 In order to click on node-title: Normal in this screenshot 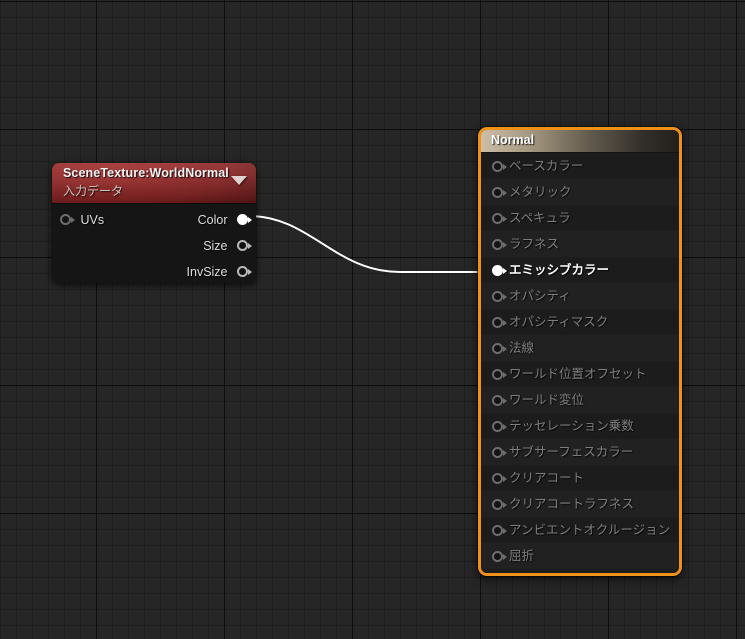, I will do `click(513, 140)`.